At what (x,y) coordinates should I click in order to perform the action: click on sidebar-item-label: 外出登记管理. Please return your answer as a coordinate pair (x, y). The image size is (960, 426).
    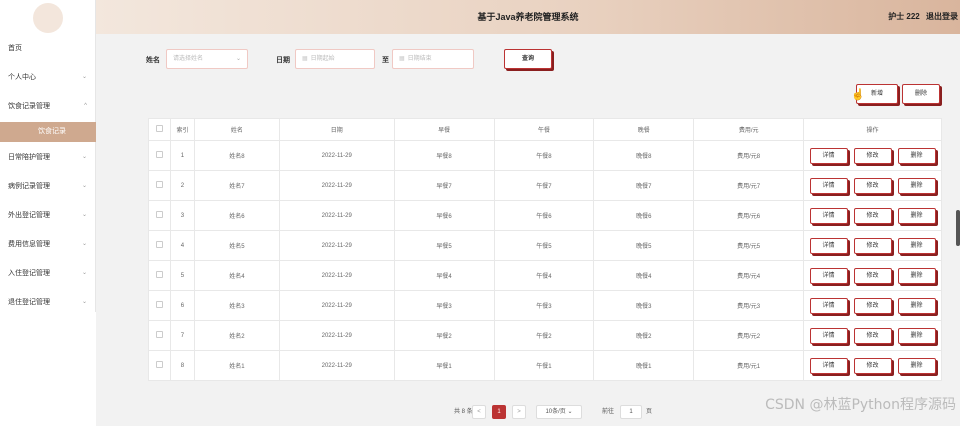
    Looking at the image, I should click on (29, 215).